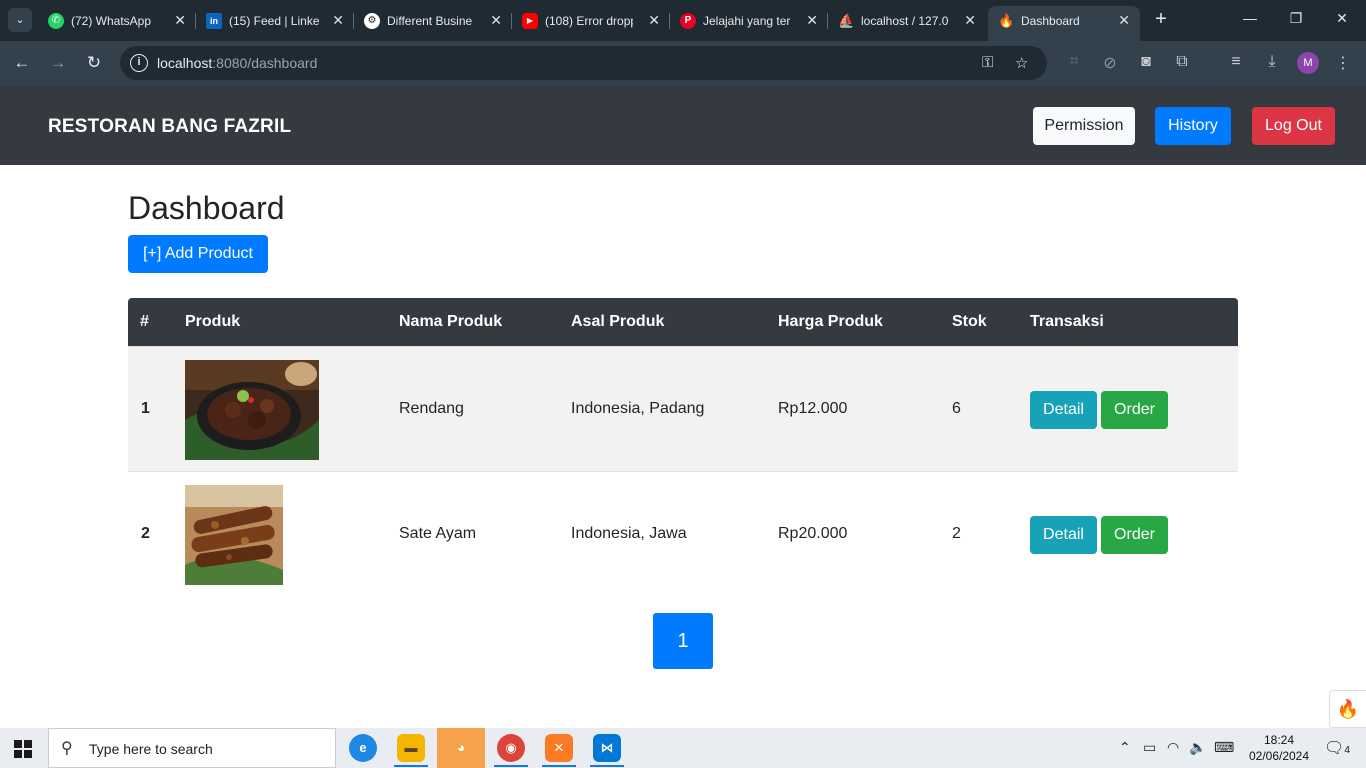 This screenshot has height=768, width=1366. I want to click on notification-count: 4, so click(1347, 750).